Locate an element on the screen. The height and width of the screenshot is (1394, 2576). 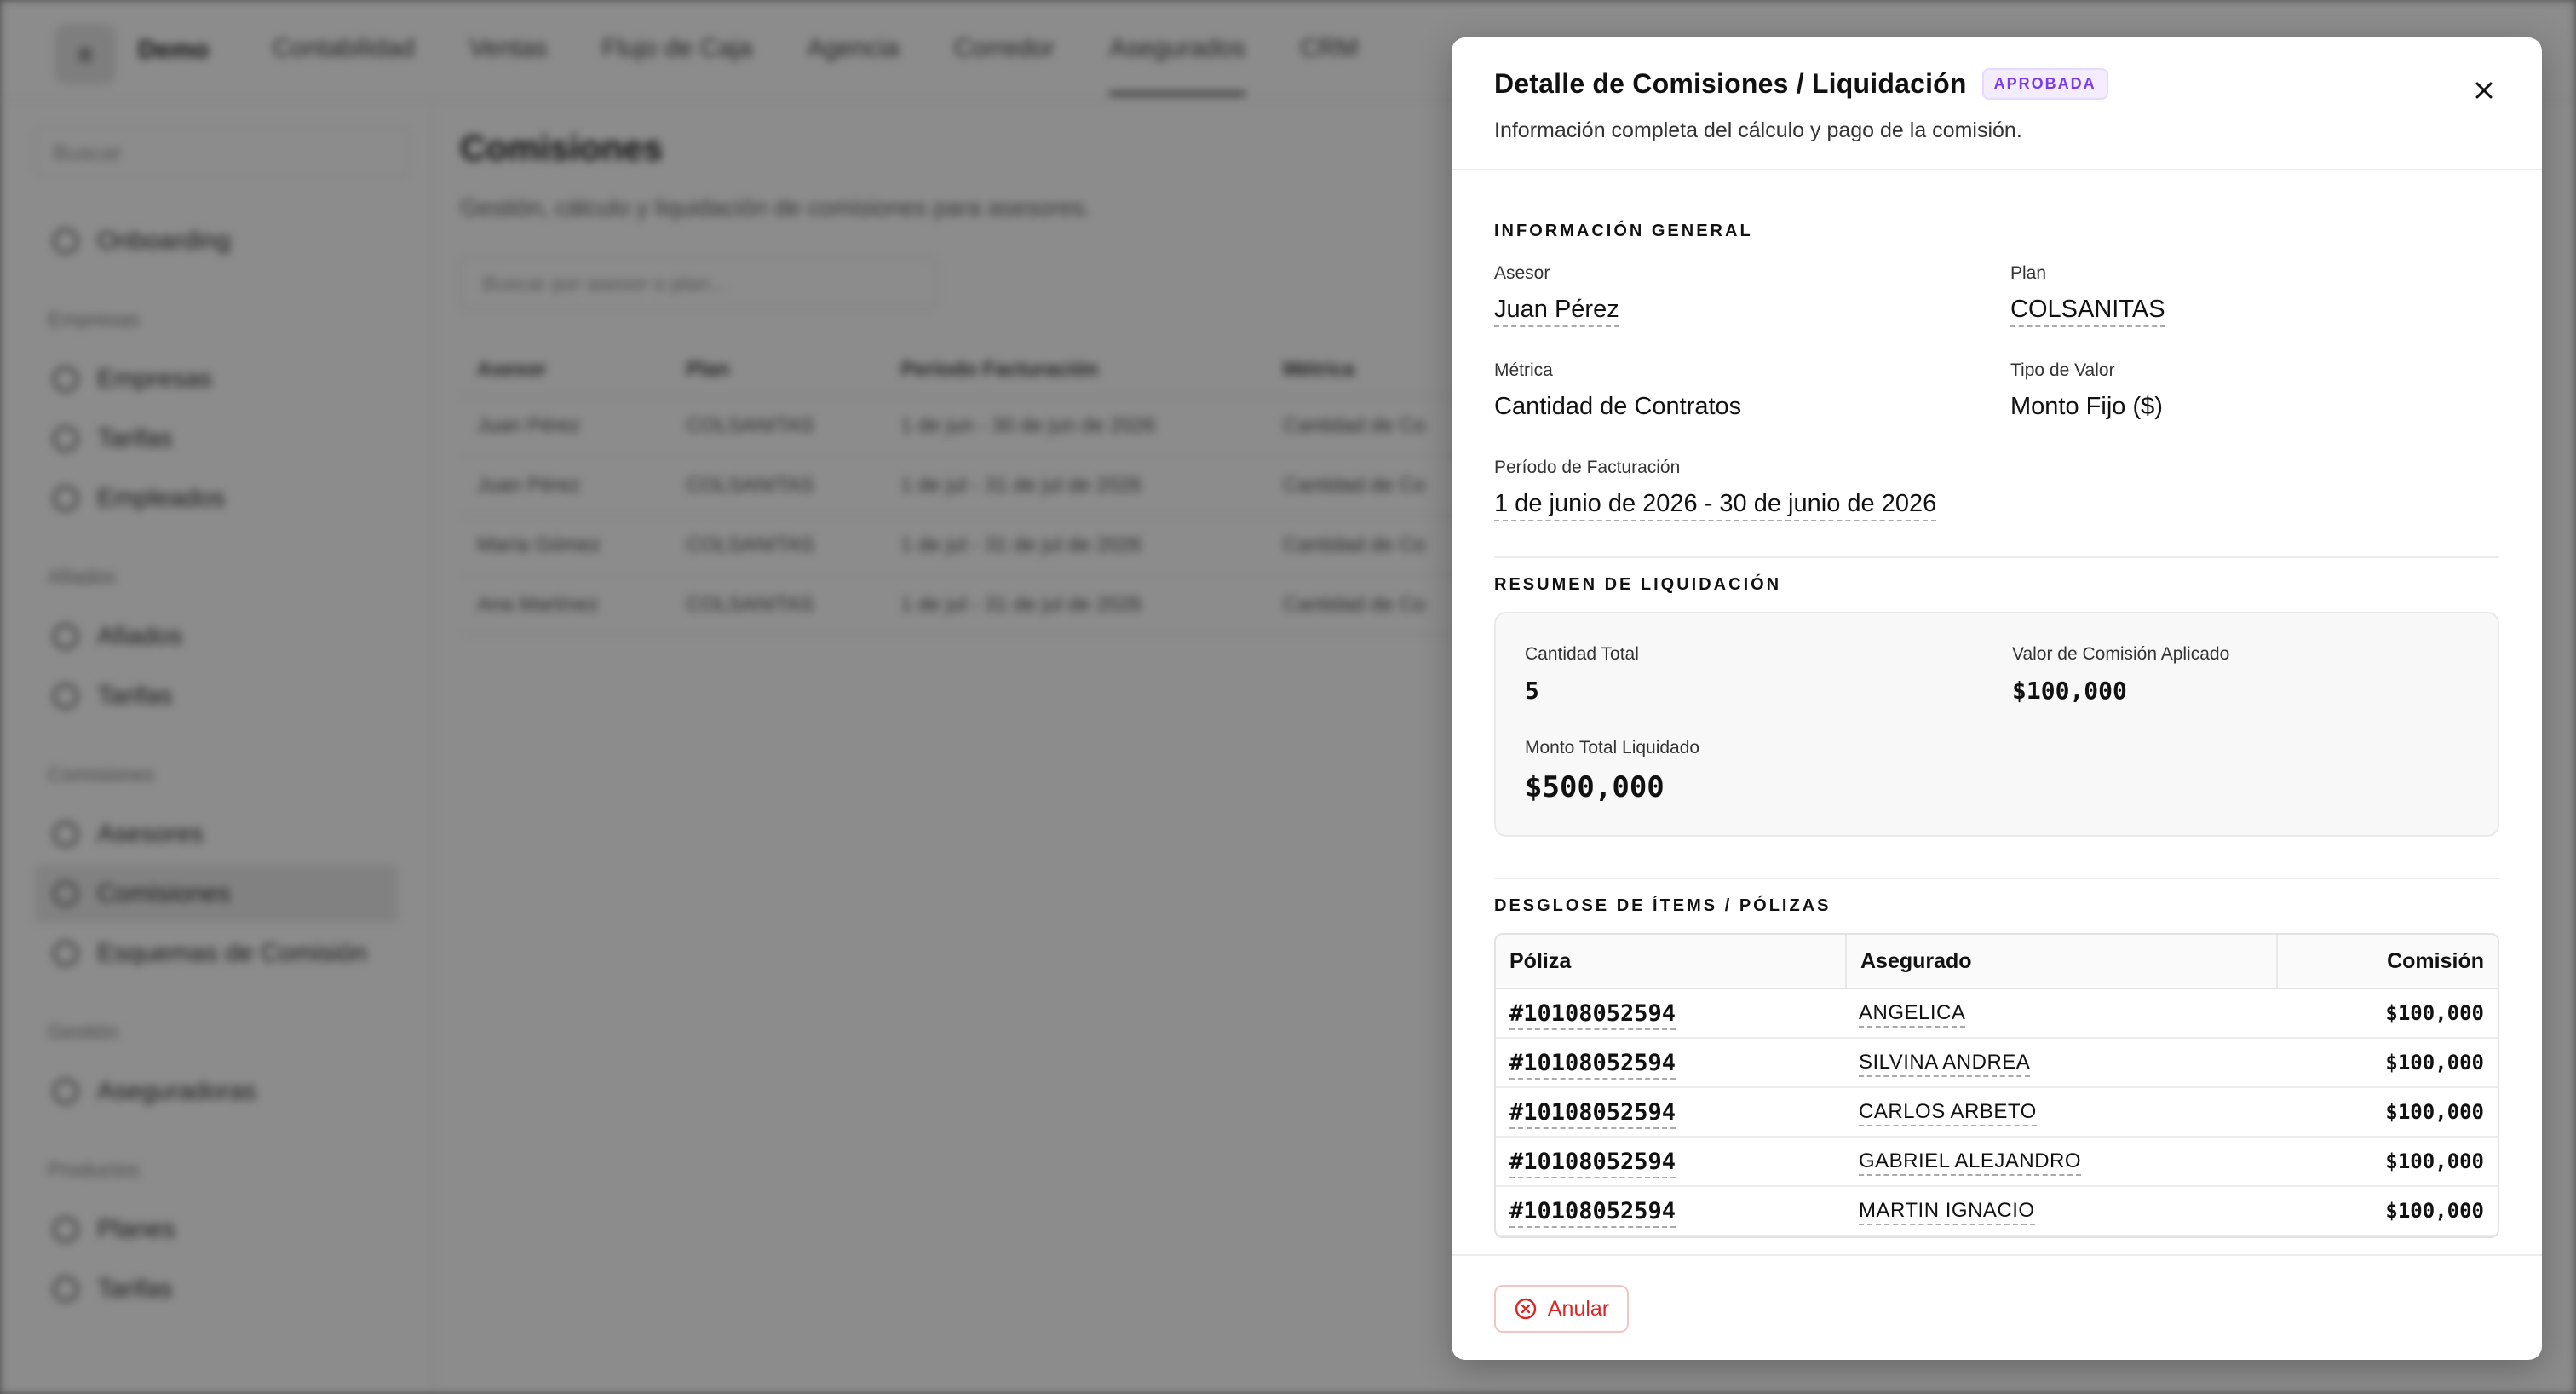
cantidad-total-value: 5 is located at coordinates (1532, 691).